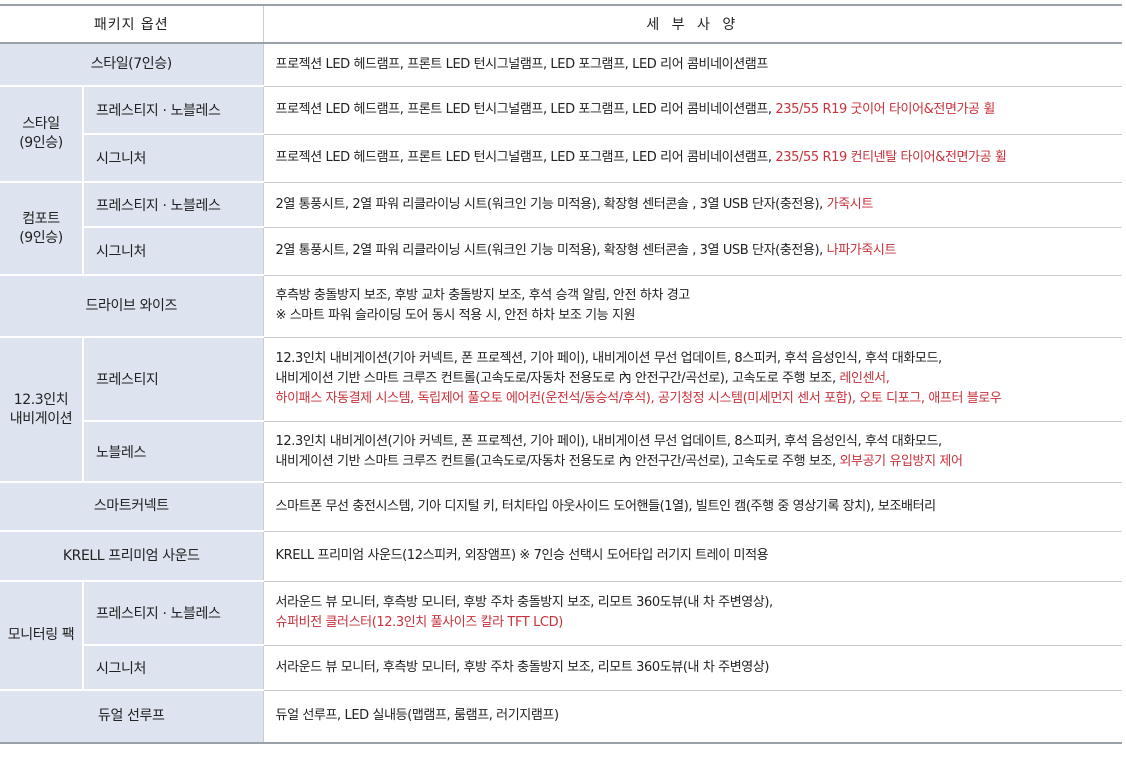 Image resolution: width=1126 pixels, height=768 pixels. I want to click on desc-highlight: 235/55 R19 컨티넨탈 타이어&전면가공 휠, so click(891, 157).